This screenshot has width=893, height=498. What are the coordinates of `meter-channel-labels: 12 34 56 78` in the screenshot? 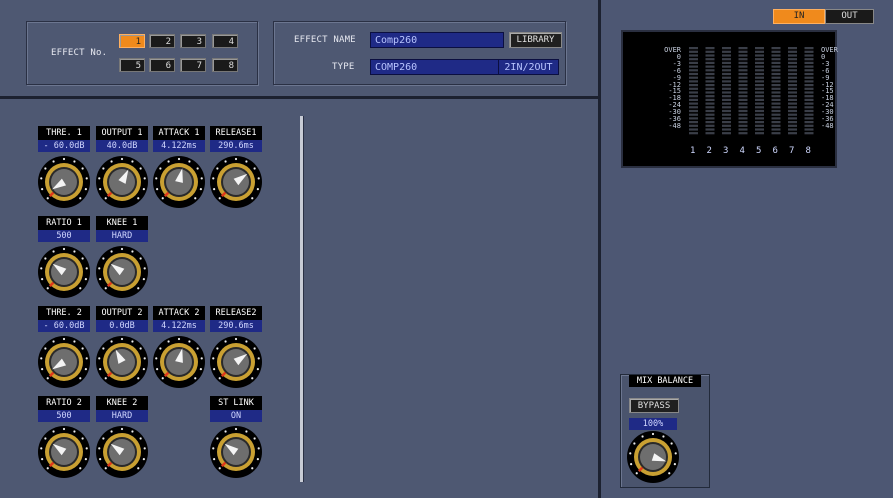 It's located at (752, 152).